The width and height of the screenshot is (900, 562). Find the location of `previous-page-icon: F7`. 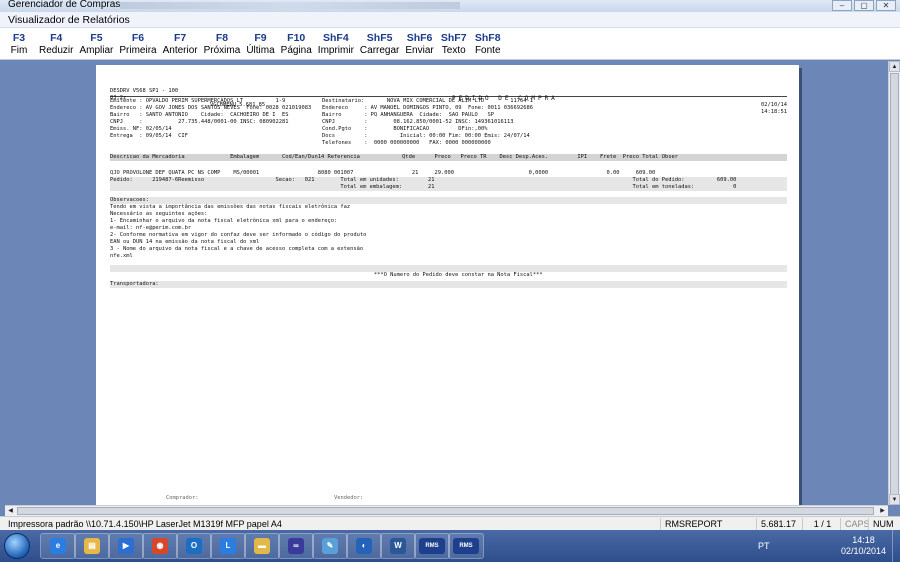

previous-page-icon: F7 is located at coordinates (180, 38).